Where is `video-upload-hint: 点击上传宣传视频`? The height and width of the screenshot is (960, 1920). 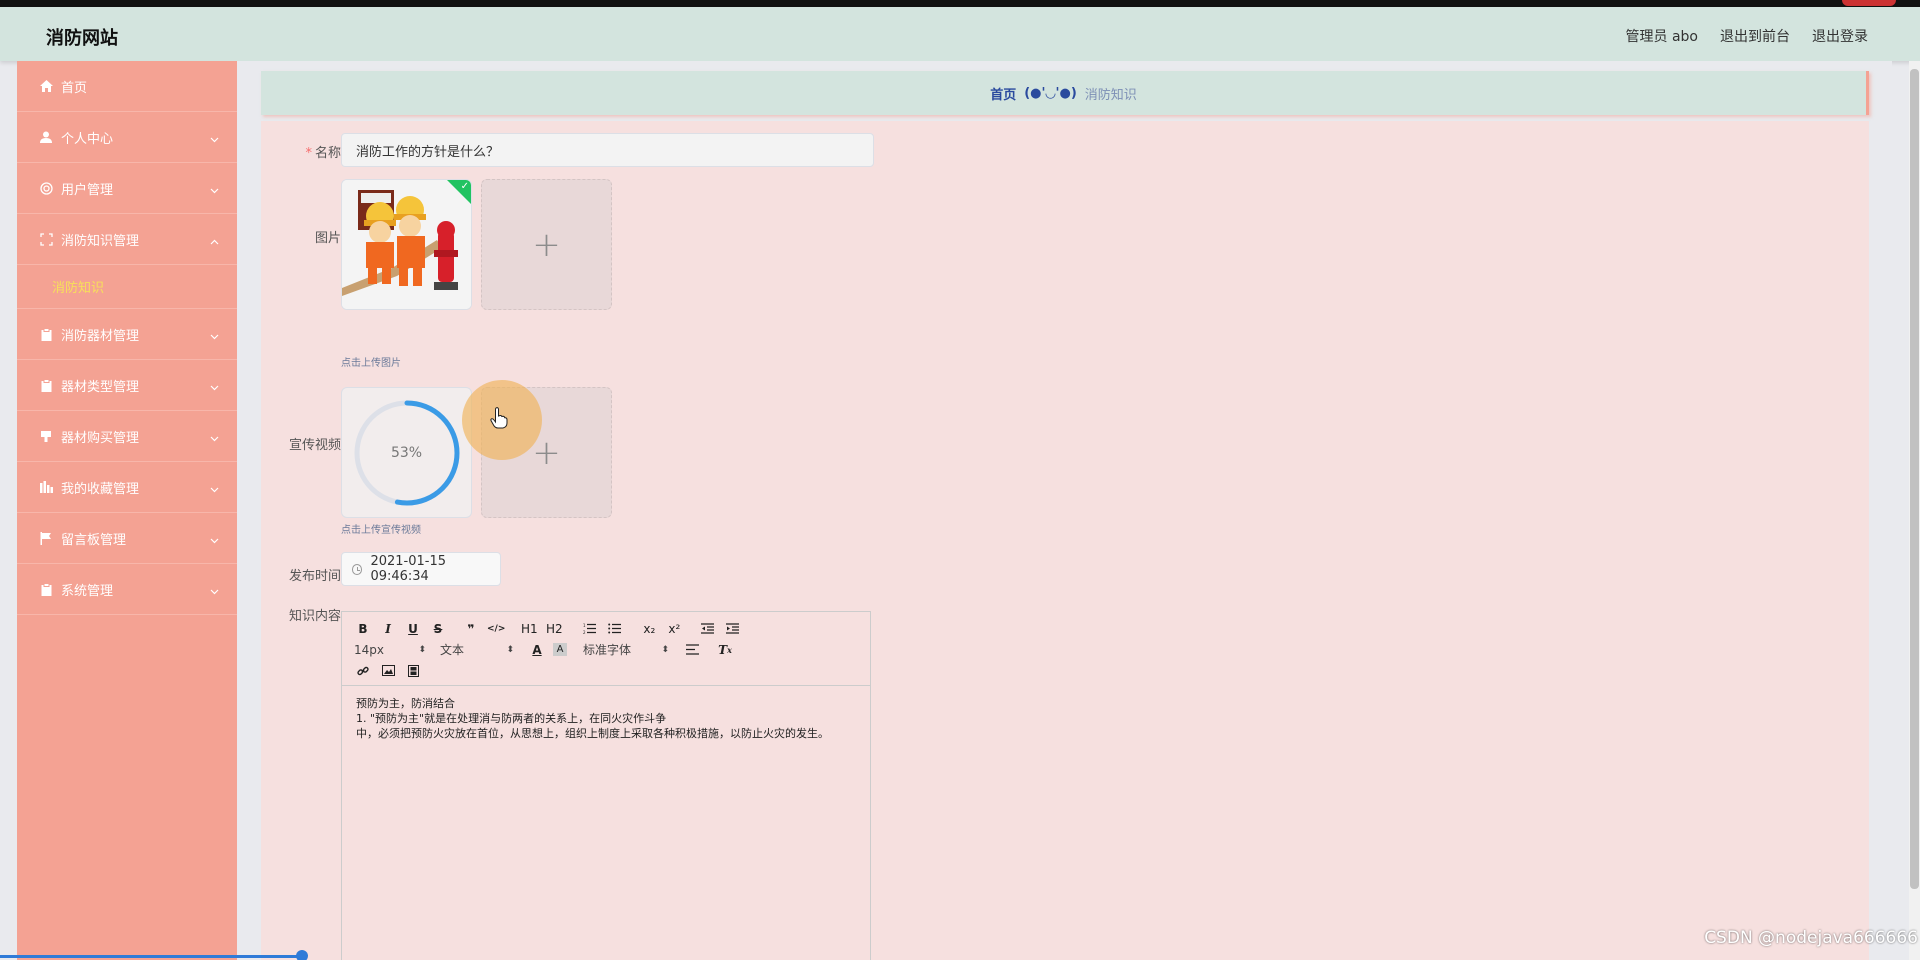 video-upload-hint: 点击上传宣传视频 is located at coordinates (381, 530).